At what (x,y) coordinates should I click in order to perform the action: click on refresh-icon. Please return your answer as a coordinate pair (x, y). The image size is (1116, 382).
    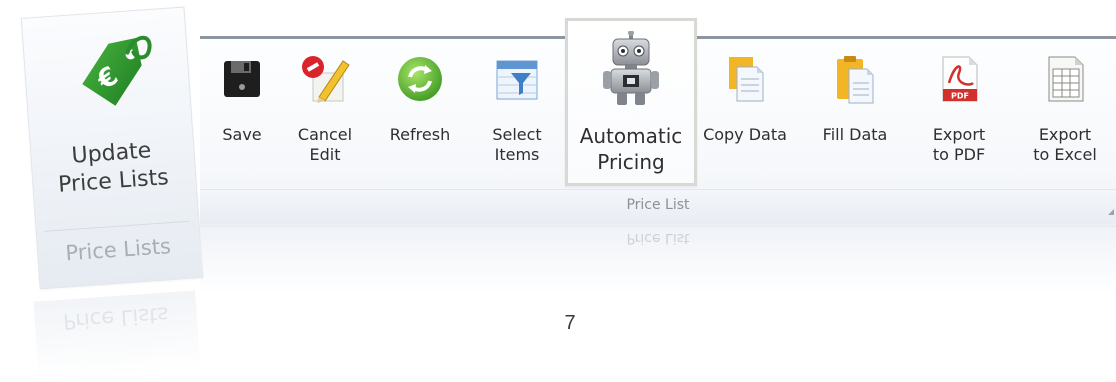
    Looking at the image, I should click on (420, 79).